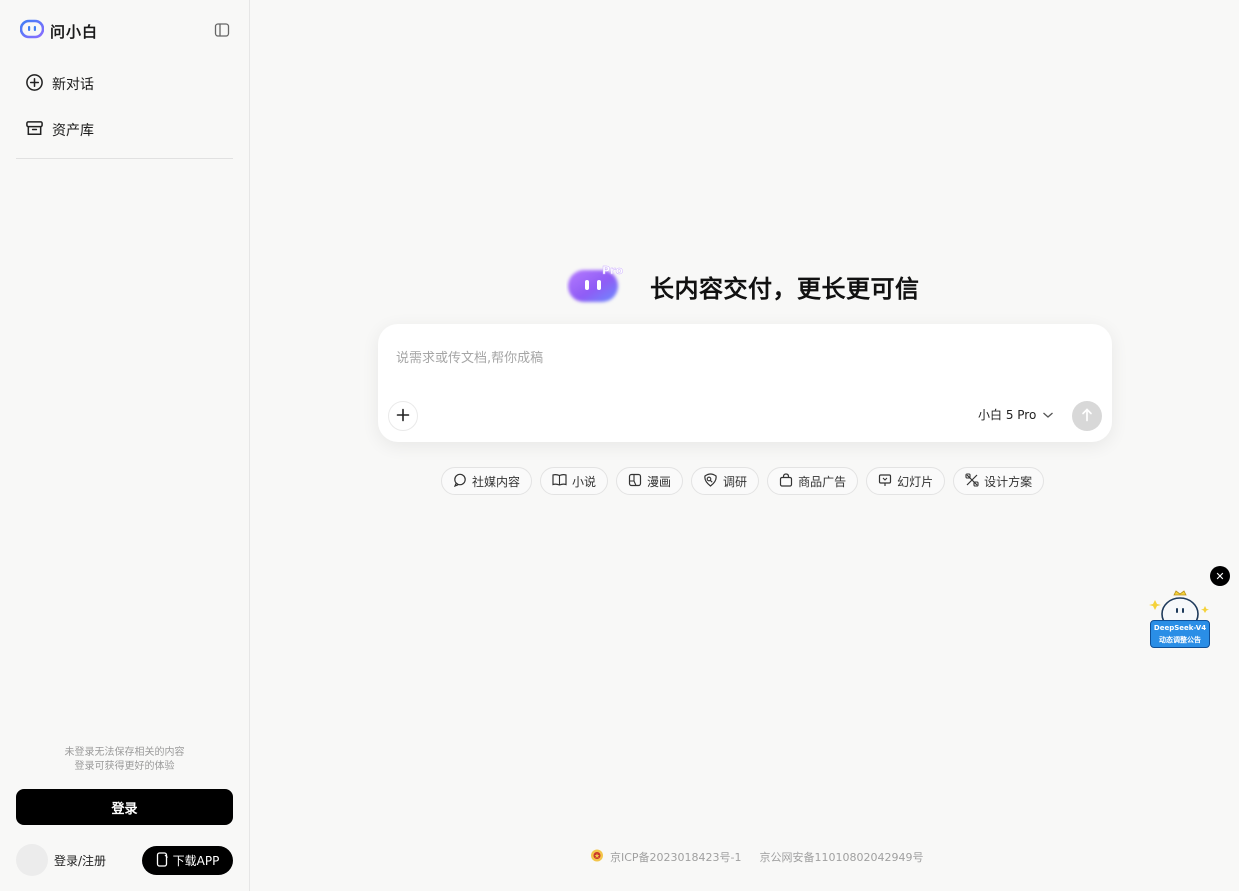 The image size is (1239, 891). Describe the element at coordinates (741, 358) in the screenshot. I see `prompt-input` at that location.